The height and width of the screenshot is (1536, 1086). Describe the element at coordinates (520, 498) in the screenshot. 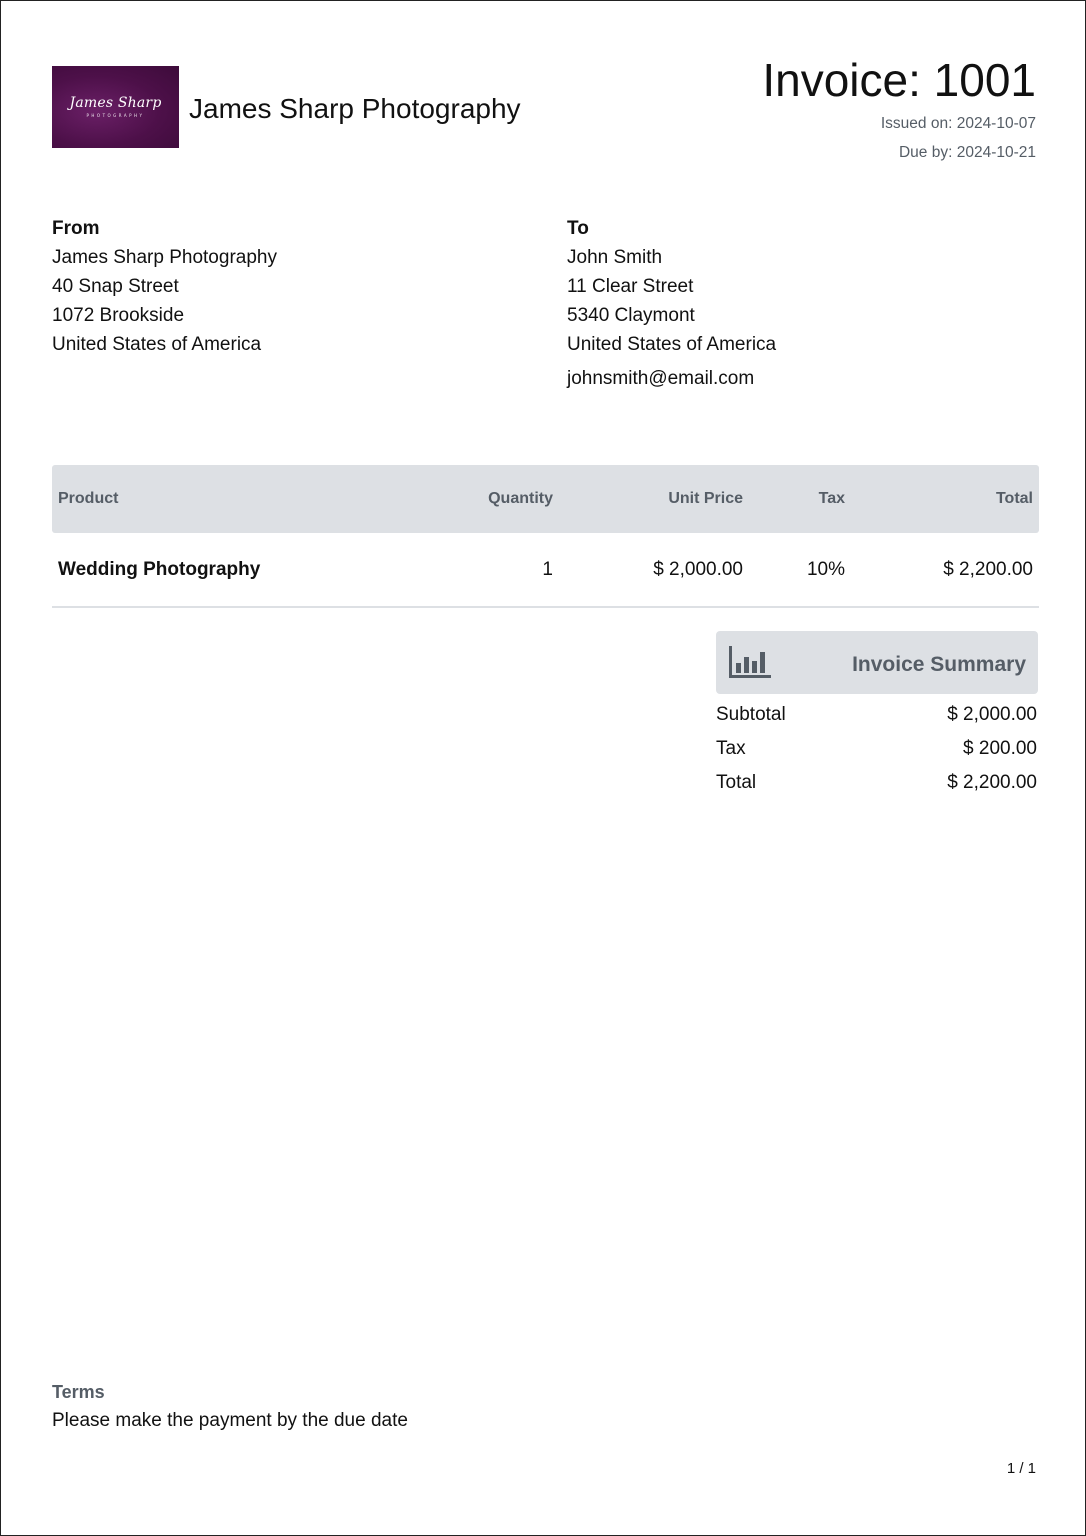

I see `header-quantity: Quantity` at that location.